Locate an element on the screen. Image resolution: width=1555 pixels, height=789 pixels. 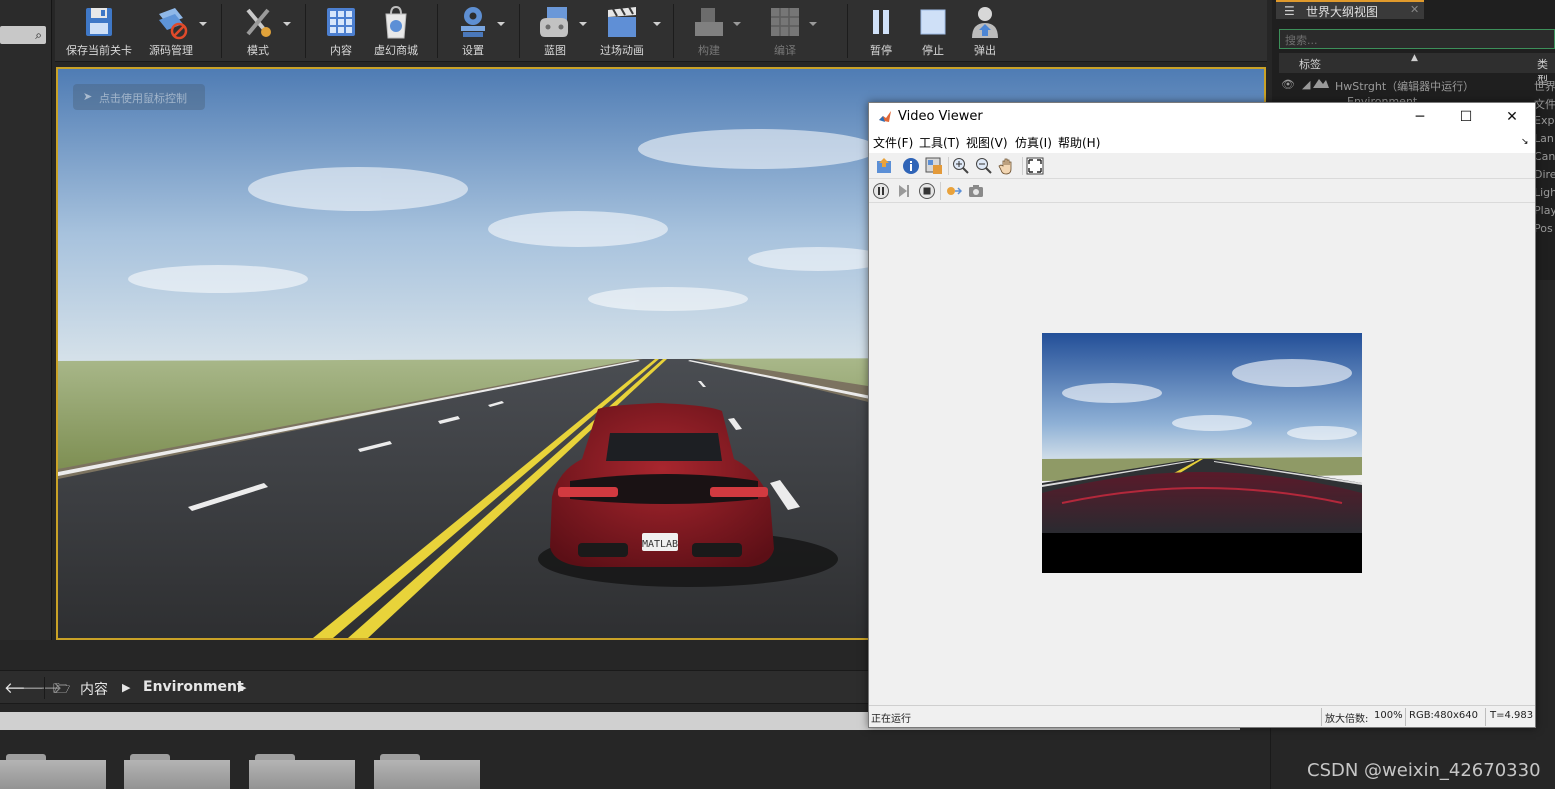
pixel-region-icon is located at coordinates (934, 166).